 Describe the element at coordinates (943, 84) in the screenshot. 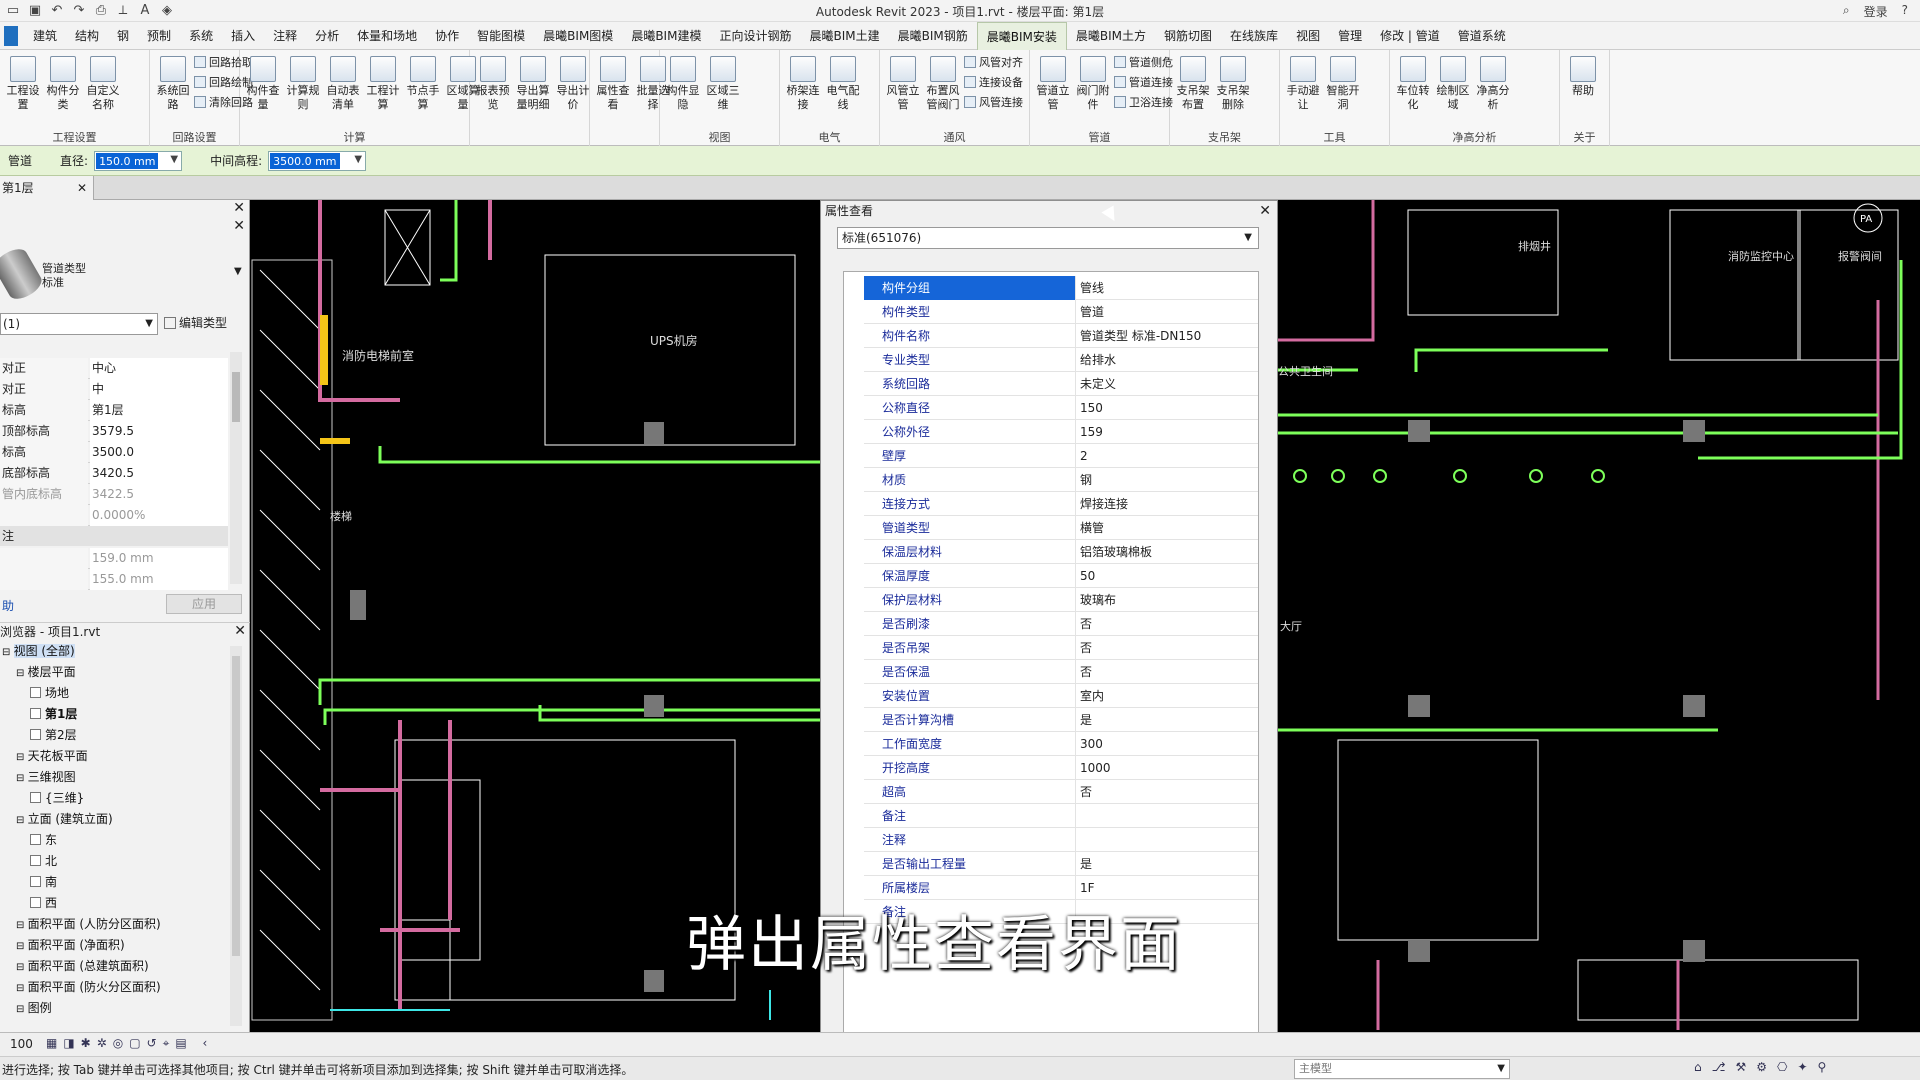

I see `ribbon-button: 布置风管阀门` at that location.